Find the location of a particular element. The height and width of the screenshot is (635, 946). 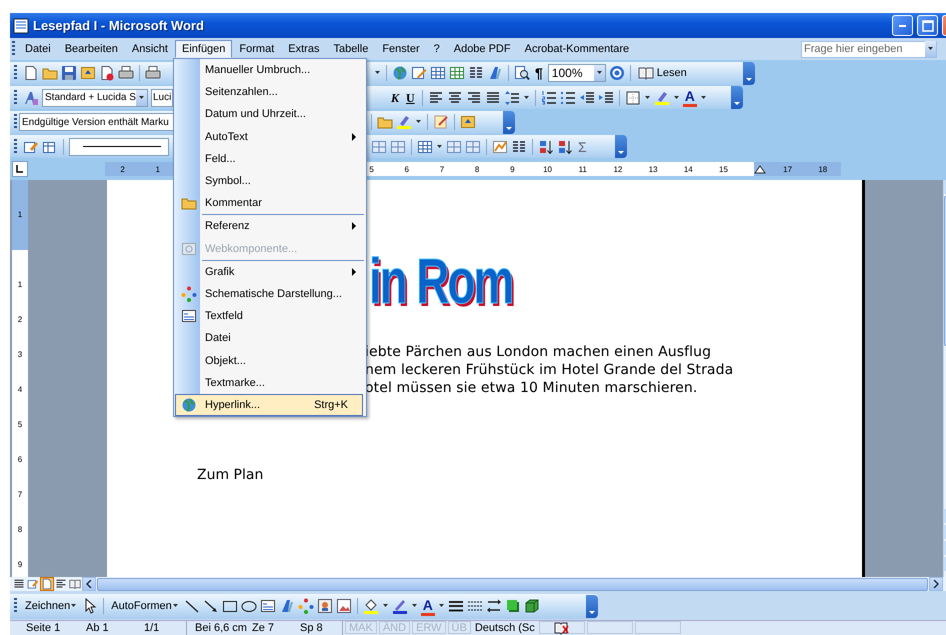

pen-icon is located at coordinates (400, 606).